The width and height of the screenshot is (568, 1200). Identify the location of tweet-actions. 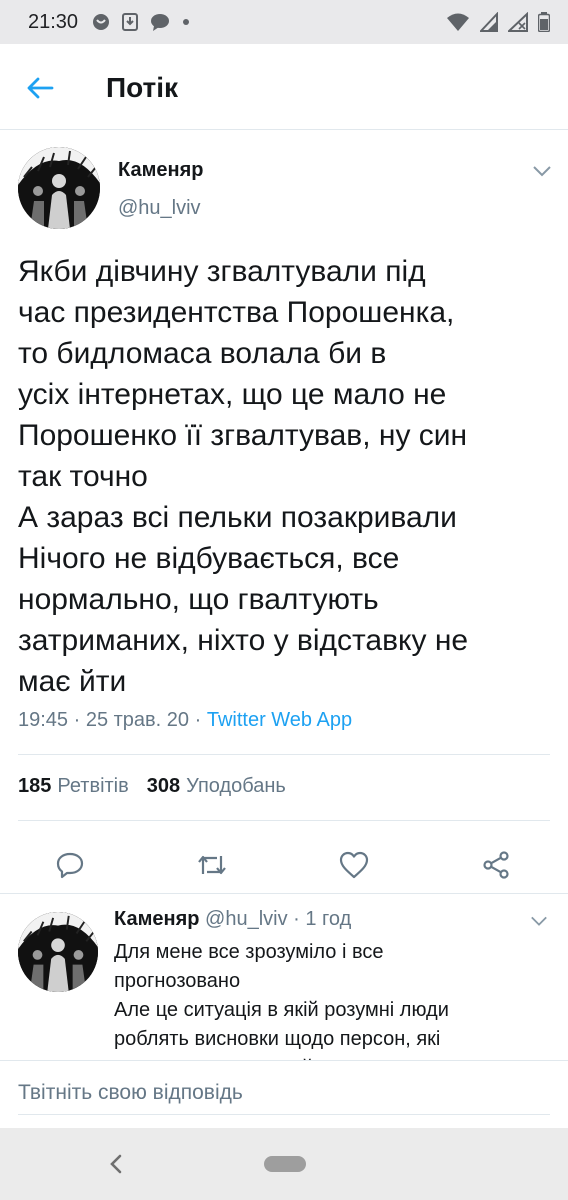
(284, 864).